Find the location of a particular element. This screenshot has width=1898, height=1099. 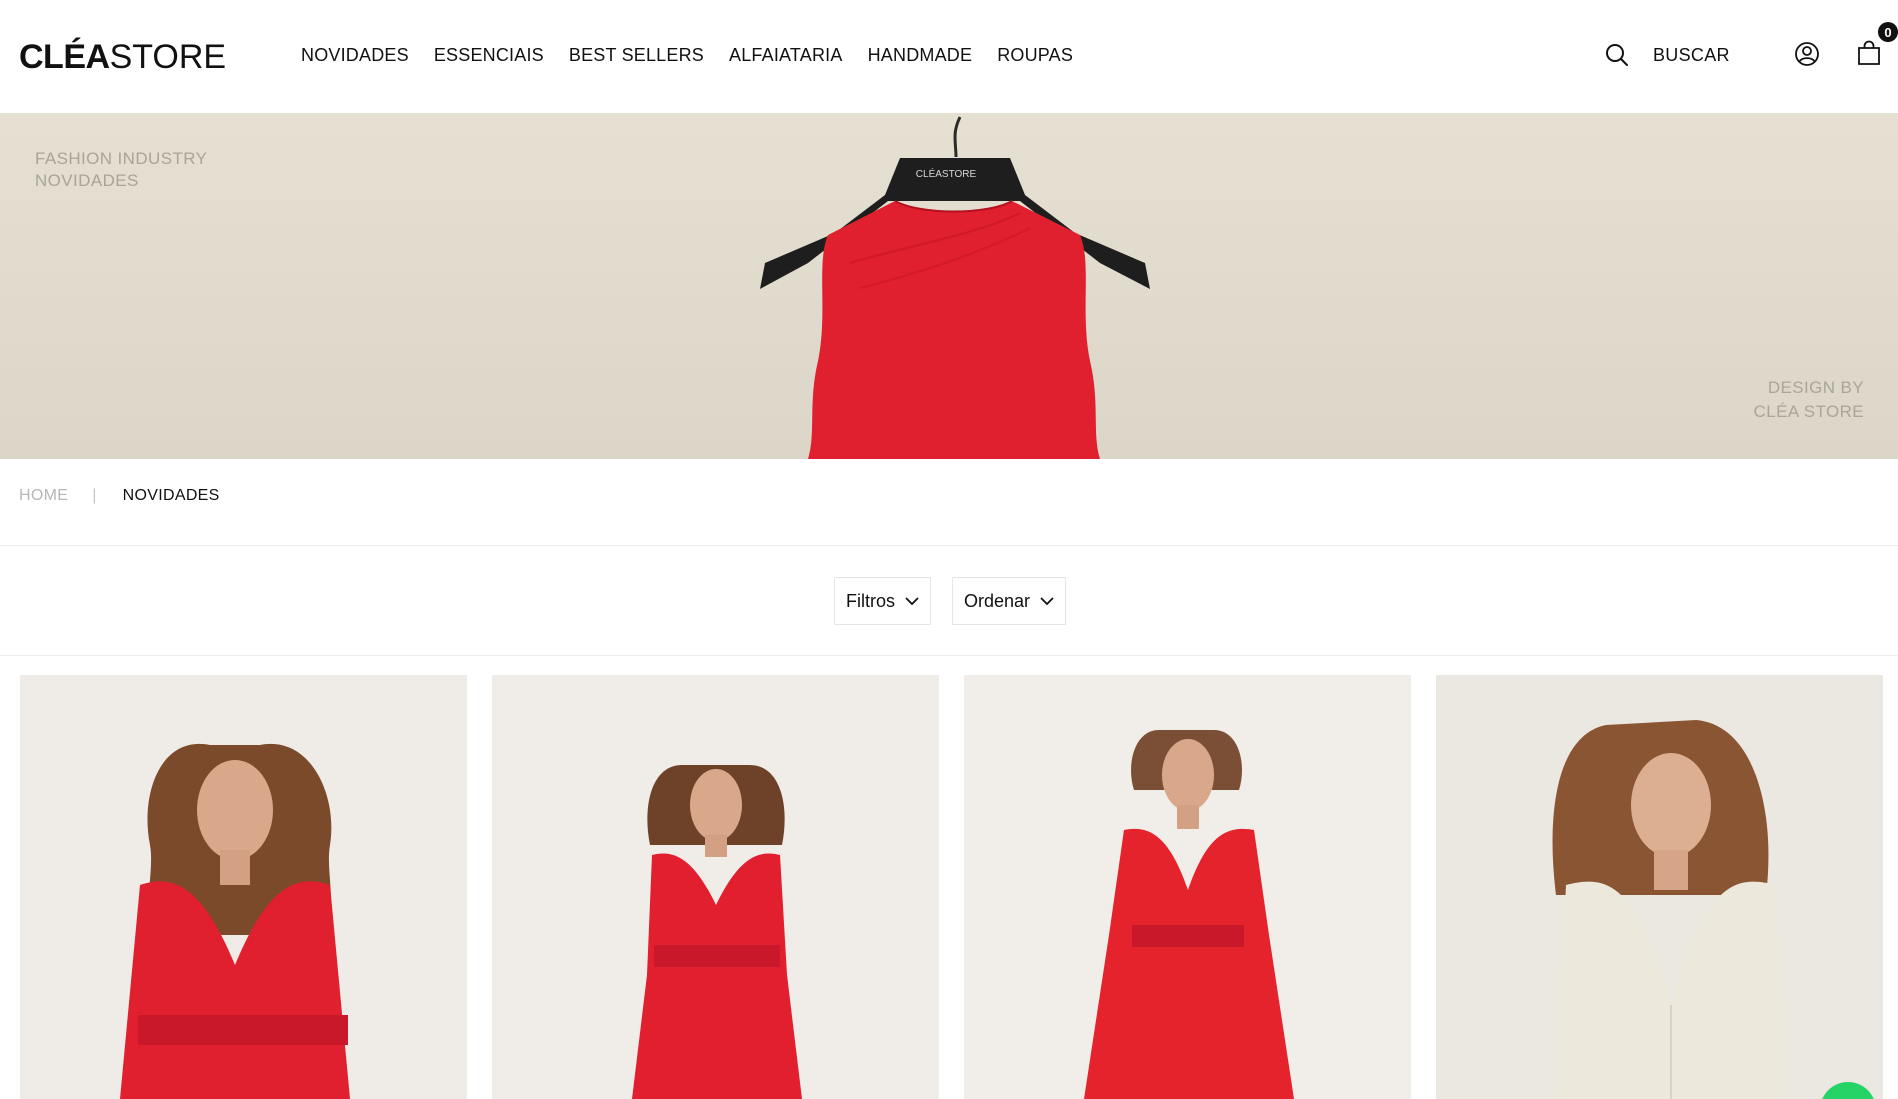

hero-product-image: CLÉASTORE is located at coordinates (955, 287).